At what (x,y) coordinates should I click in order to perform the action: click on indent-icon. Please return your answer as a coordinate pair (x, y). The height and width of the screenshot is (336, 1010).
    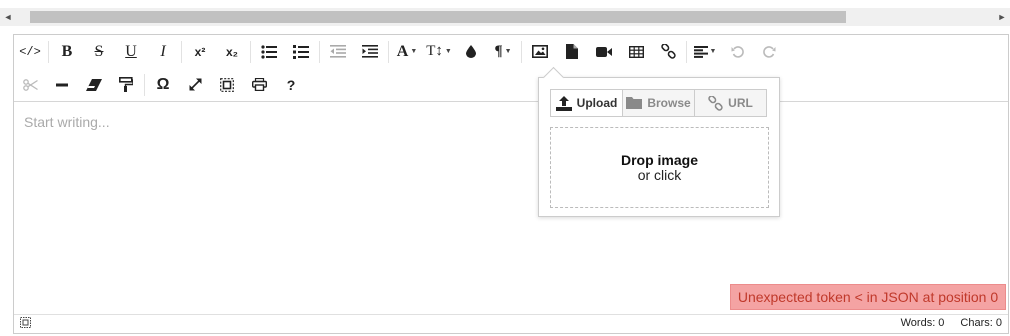
    Looking at the image, I should click on (370, 51).